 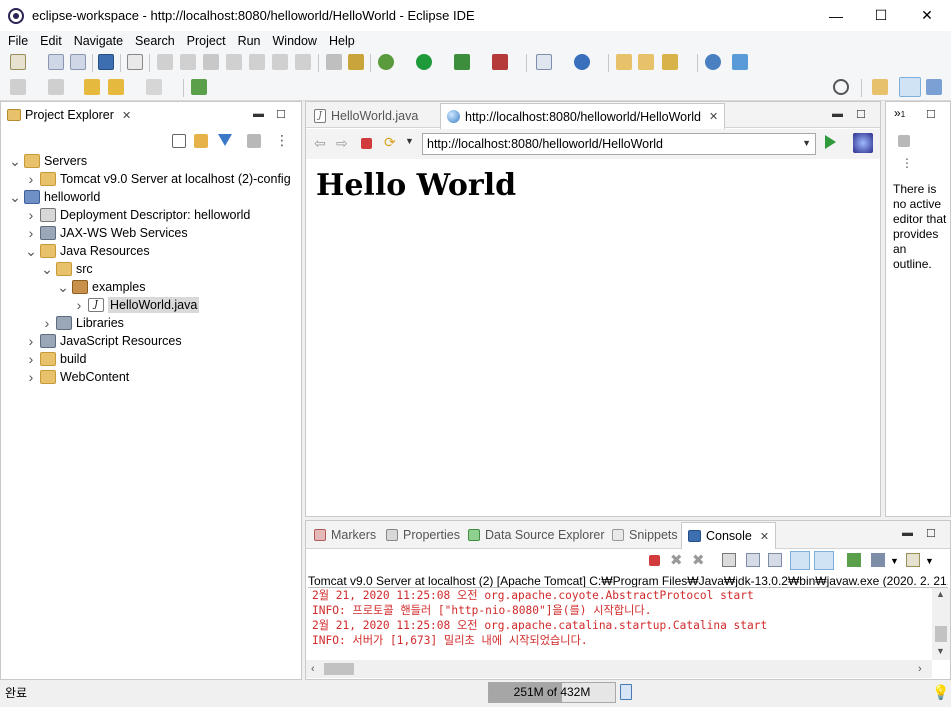 What do you see at coordinates (386, 62) in the screenshot?
I see `debug-icon` at bounding box center [386, 62].